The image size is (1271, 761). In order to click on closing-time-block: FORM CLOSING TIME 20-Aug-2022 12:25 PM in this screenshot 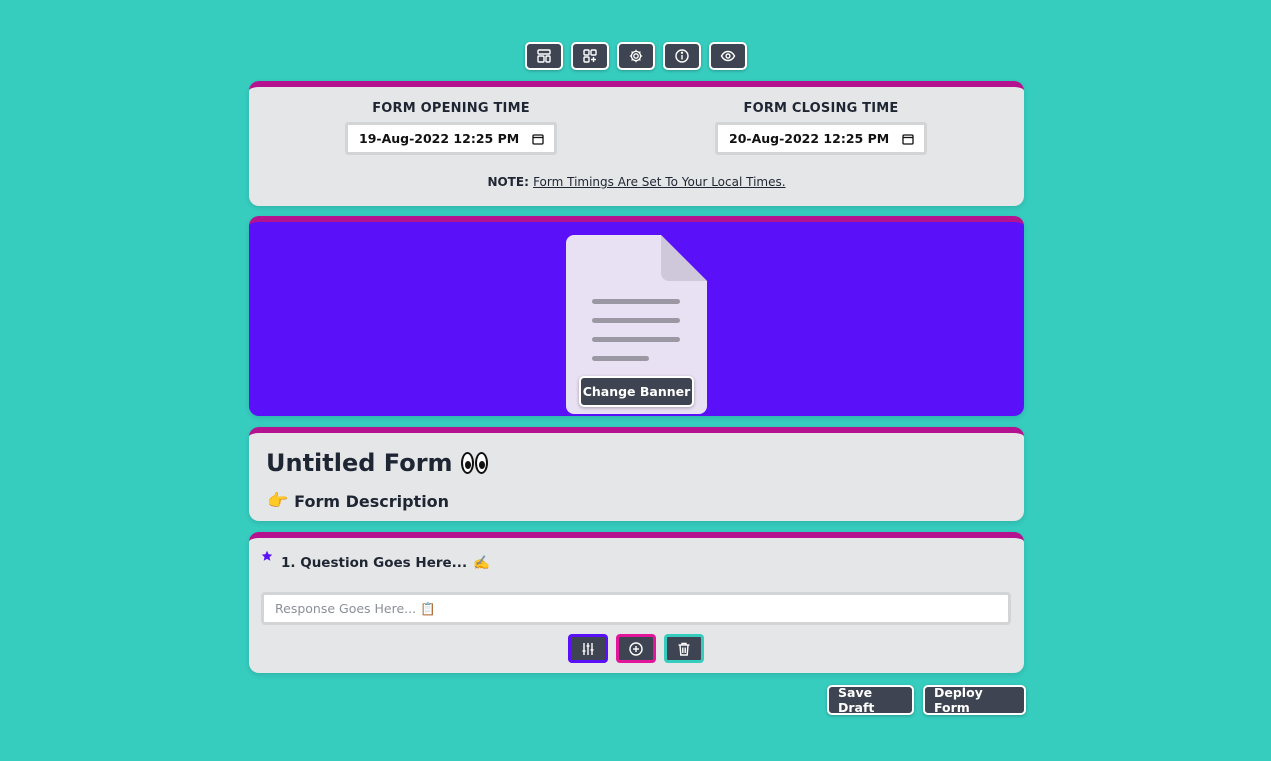, I will do `click(821, 128)`.